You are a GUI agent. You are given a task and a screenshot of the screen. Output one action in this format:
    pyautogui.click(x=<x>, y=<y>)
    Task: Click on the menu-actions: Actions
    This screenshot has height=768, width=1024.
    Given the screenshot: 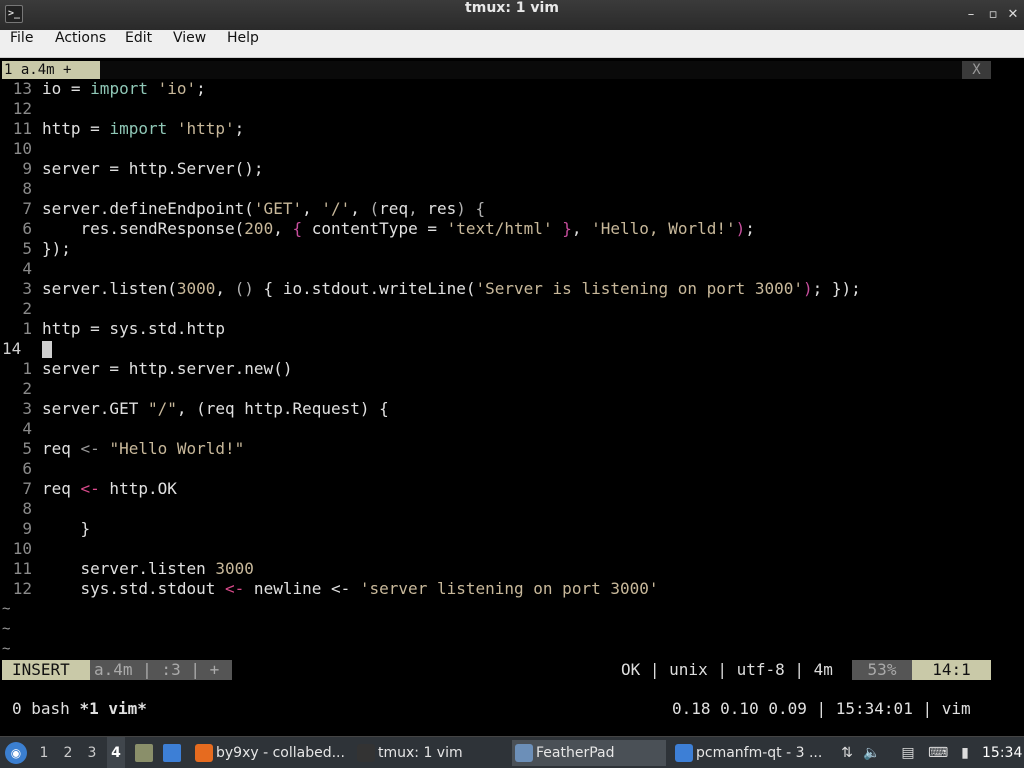 What is the action you would take?
    pyautogui.click(x=80, y=38)
    